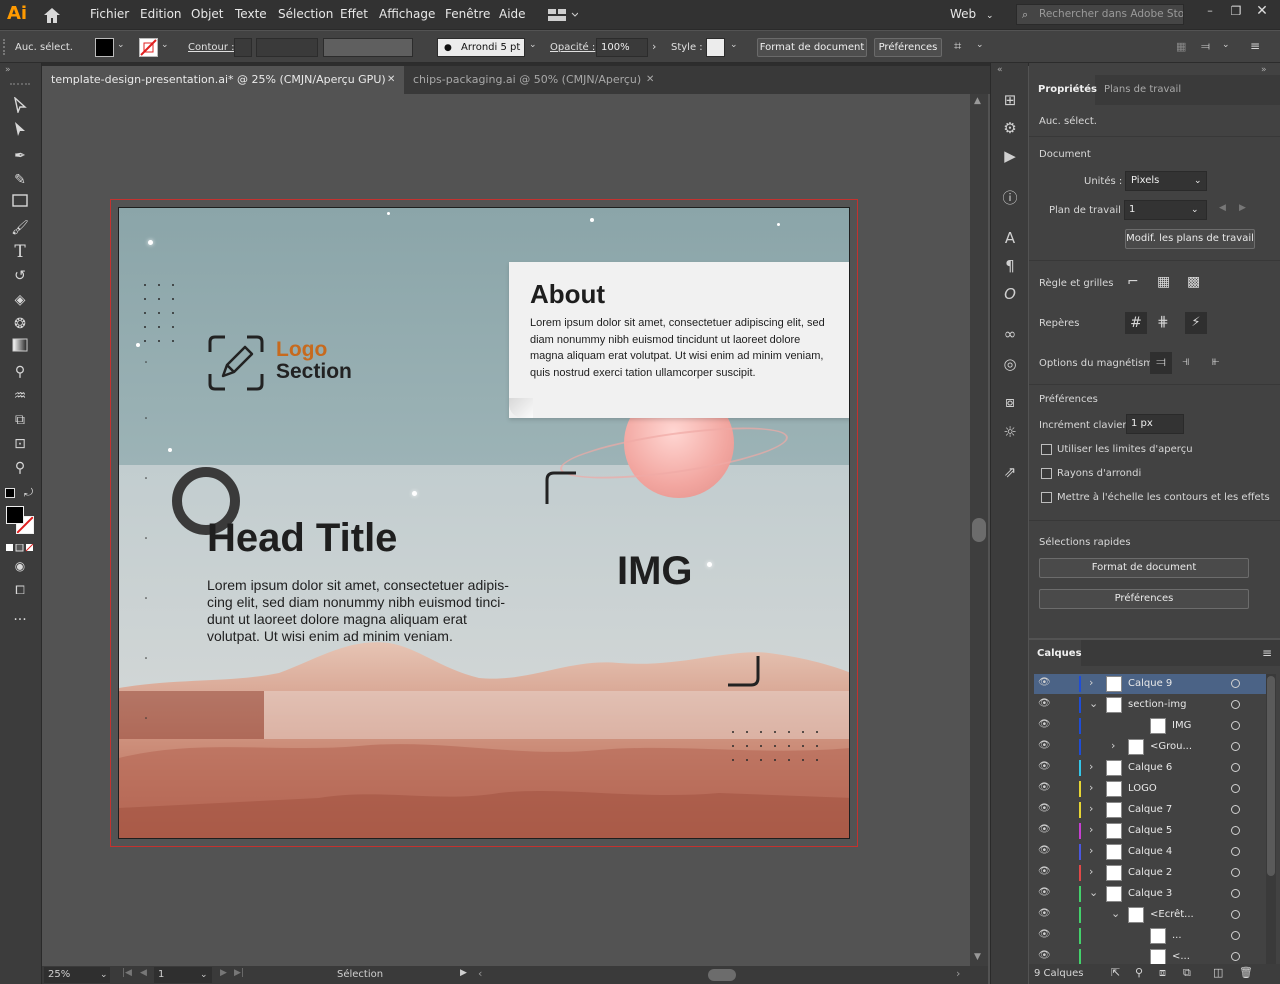 Image resolution: width=1280 pixels, height=984 pixels. Describe the element at coordinates (20, 324) in the screenshot. I see `lasso-tool-icon: ❂` at that location.